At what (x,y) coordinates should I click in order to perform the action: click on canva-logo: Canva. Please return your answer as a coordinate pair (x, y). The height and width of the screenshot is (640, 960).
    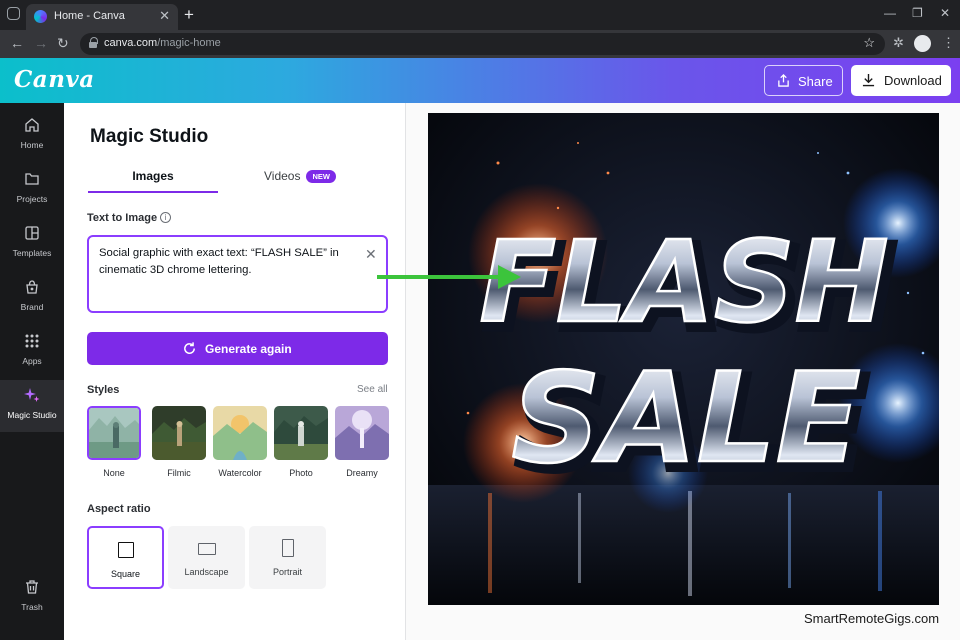
    Looking at the image, I should click on (54, 79).